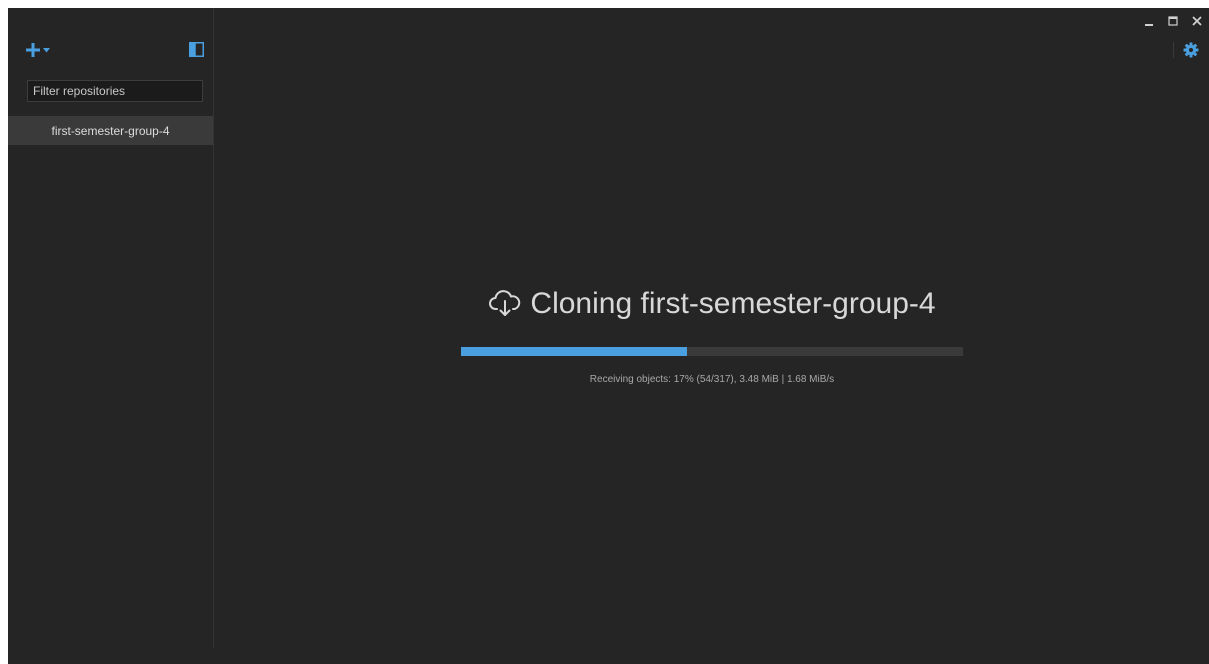 The width and height of the screenshot is (1209, 664). I want to click on clone-progress-bar, so click(712, 351).